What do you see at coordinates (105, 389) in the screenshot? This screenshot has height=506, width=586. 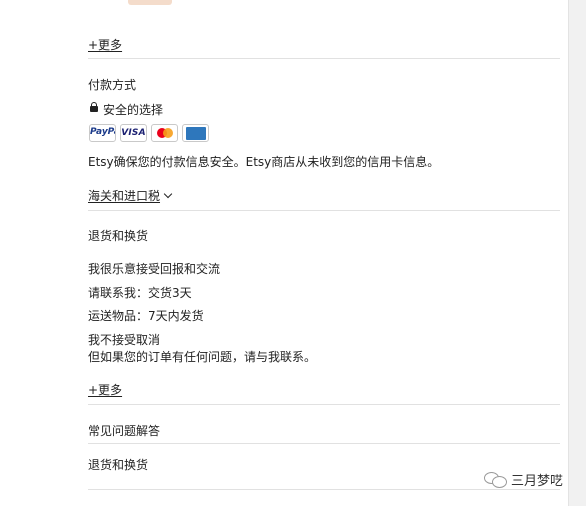 I see `more-link-bottom: +更多` at bounding box center [105, 389].